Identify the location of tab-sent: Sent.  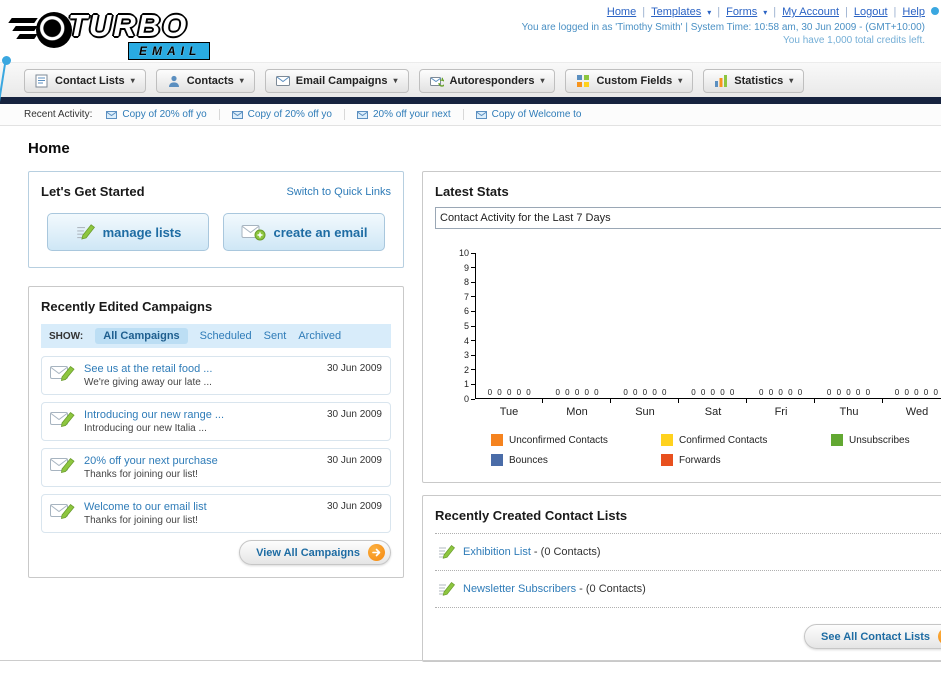
(275, 336).